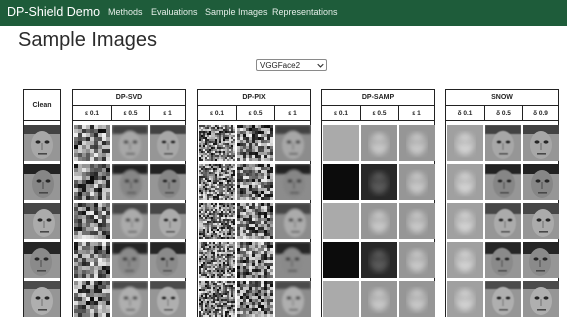 The image size is (567, 317). I want to click on method-table-dp-samp: DP-SAMP ε 0.1 ε 0.5 ε 1, so click(378, 203).